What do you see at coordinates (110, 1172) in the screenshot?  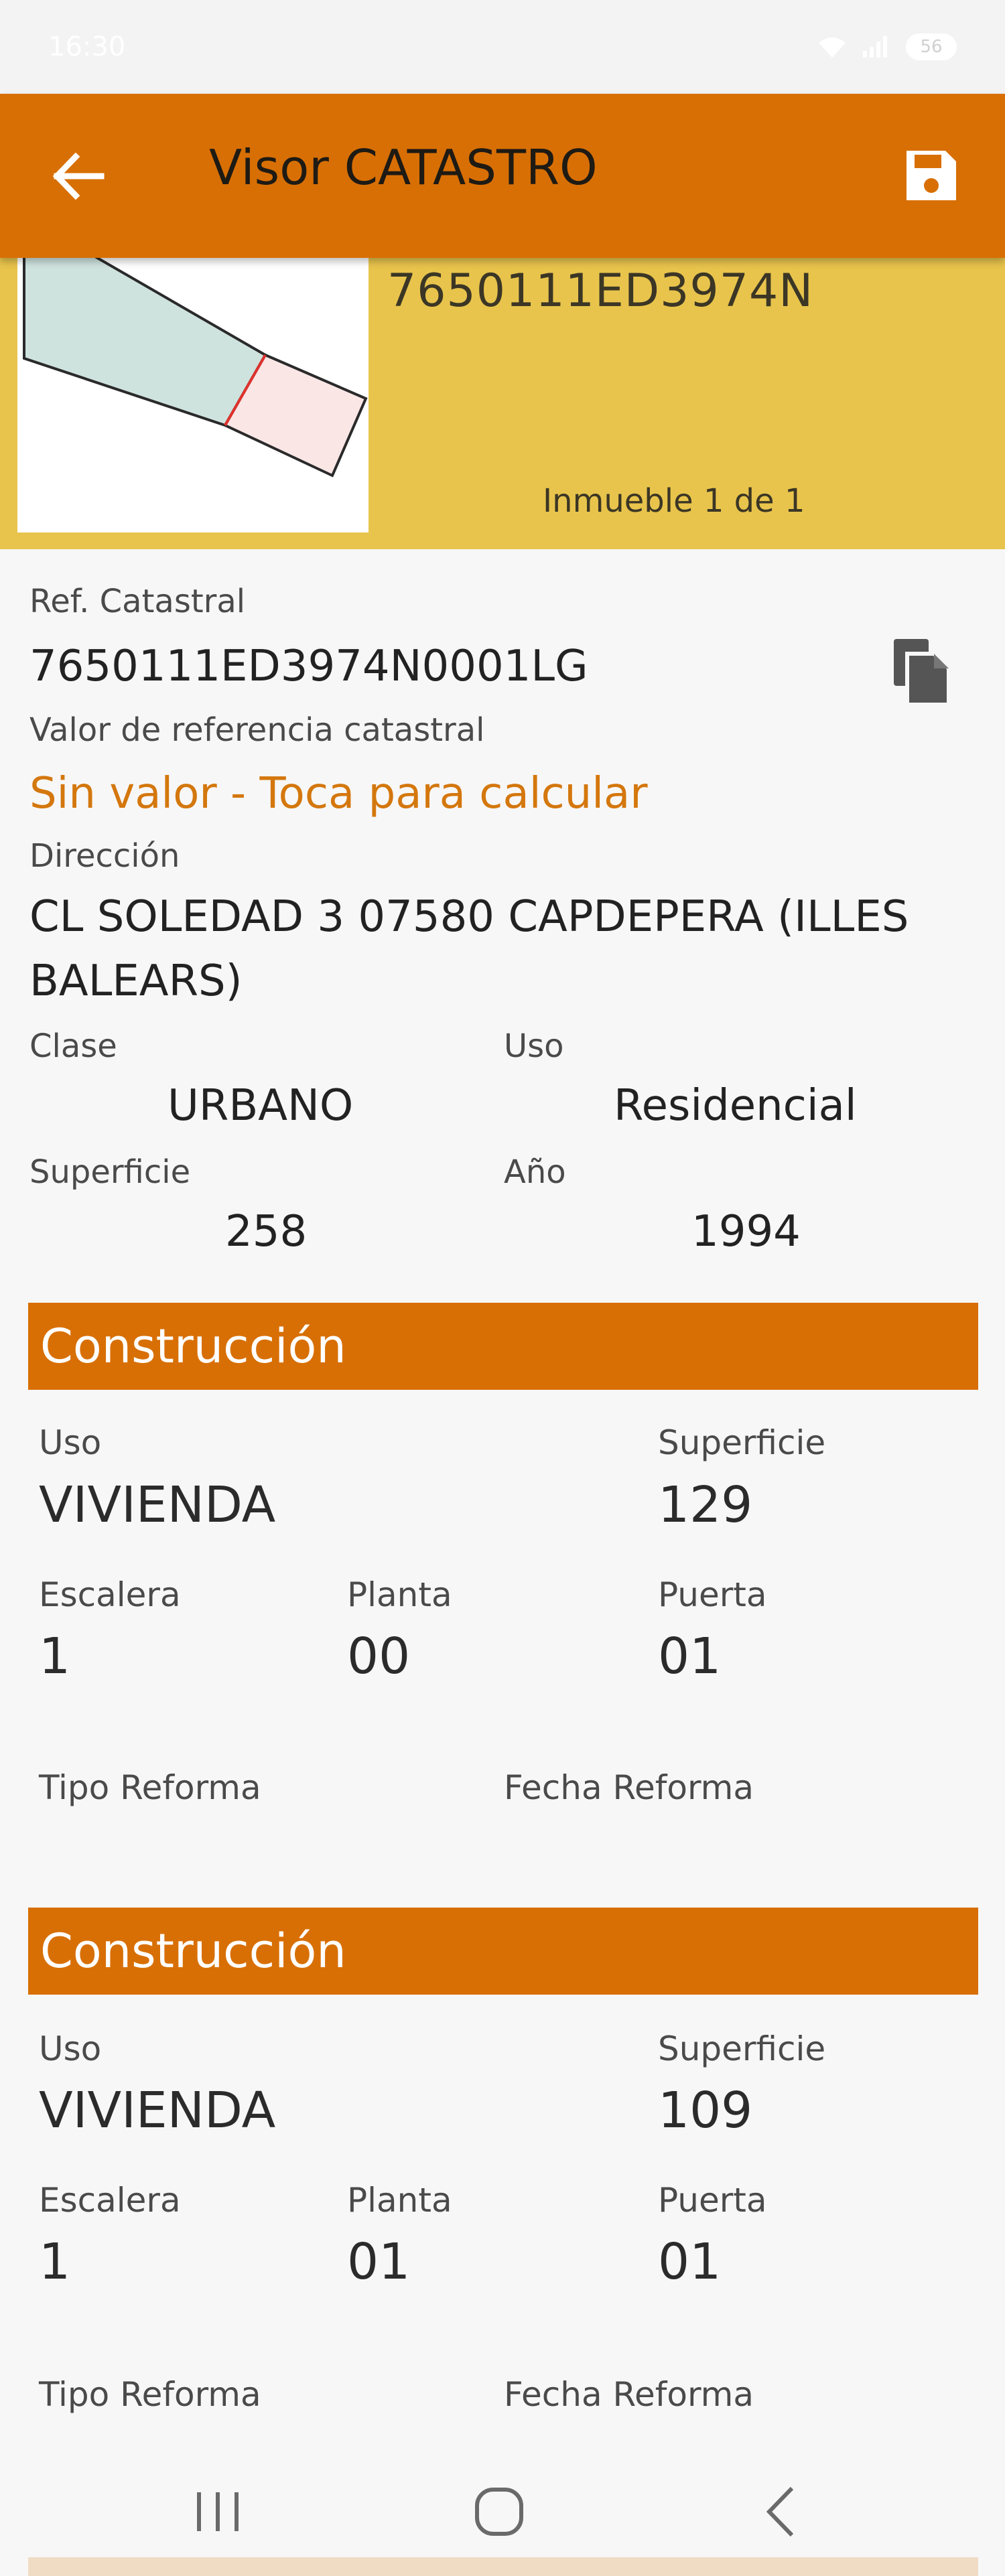 I see `superficie-label: Superficie` at bounding box center [110, 1172].